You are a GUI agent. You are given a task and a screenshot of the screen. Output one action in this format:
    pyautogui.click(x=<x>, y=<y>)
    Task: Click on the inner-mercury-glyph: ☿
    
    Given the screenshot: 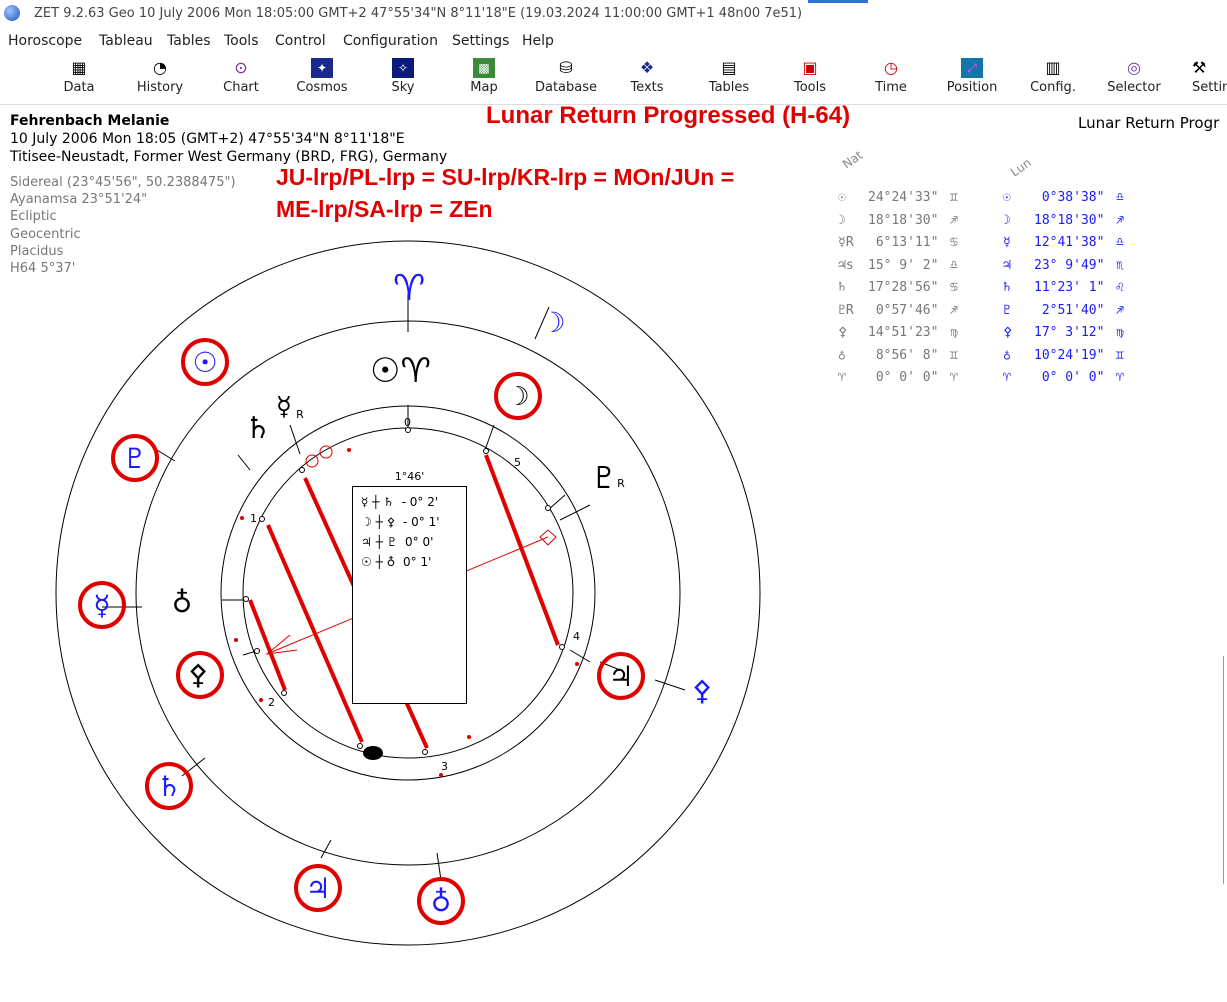 What is the action you would take?
    pyautogui.click(x=284, y=407)
    